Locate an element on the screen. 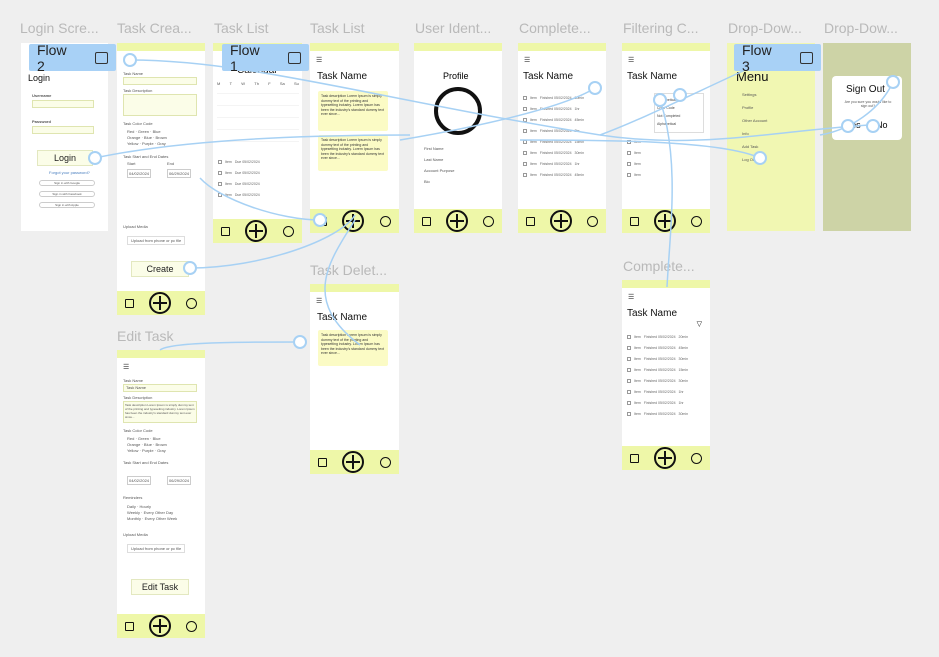  last-name-field: Last Name is located at coordinates (433, 159).